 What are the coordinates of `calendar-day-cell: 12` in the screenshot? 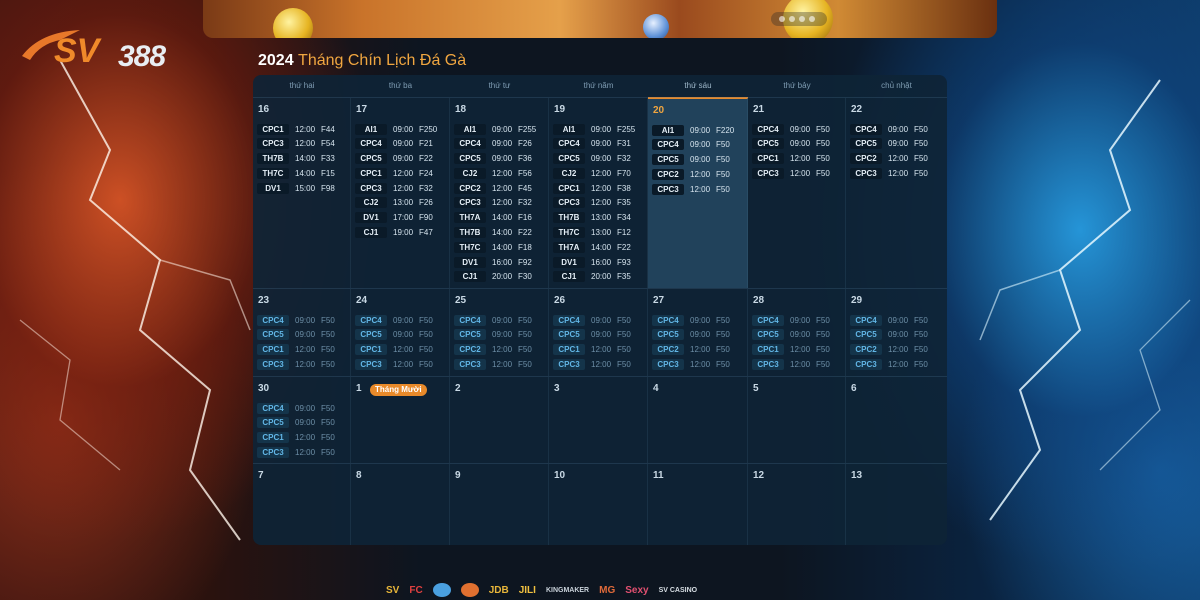 It's located at (797, 504).